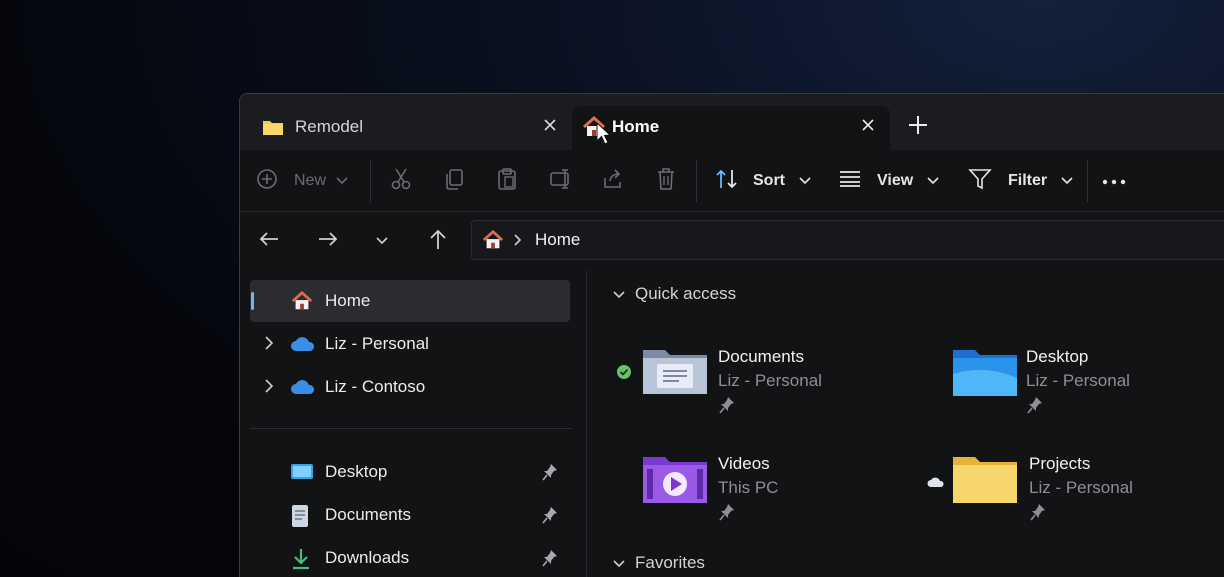 The image size is (1224, 577). I want to click on item-name: Desktop, so click(1057, 356).